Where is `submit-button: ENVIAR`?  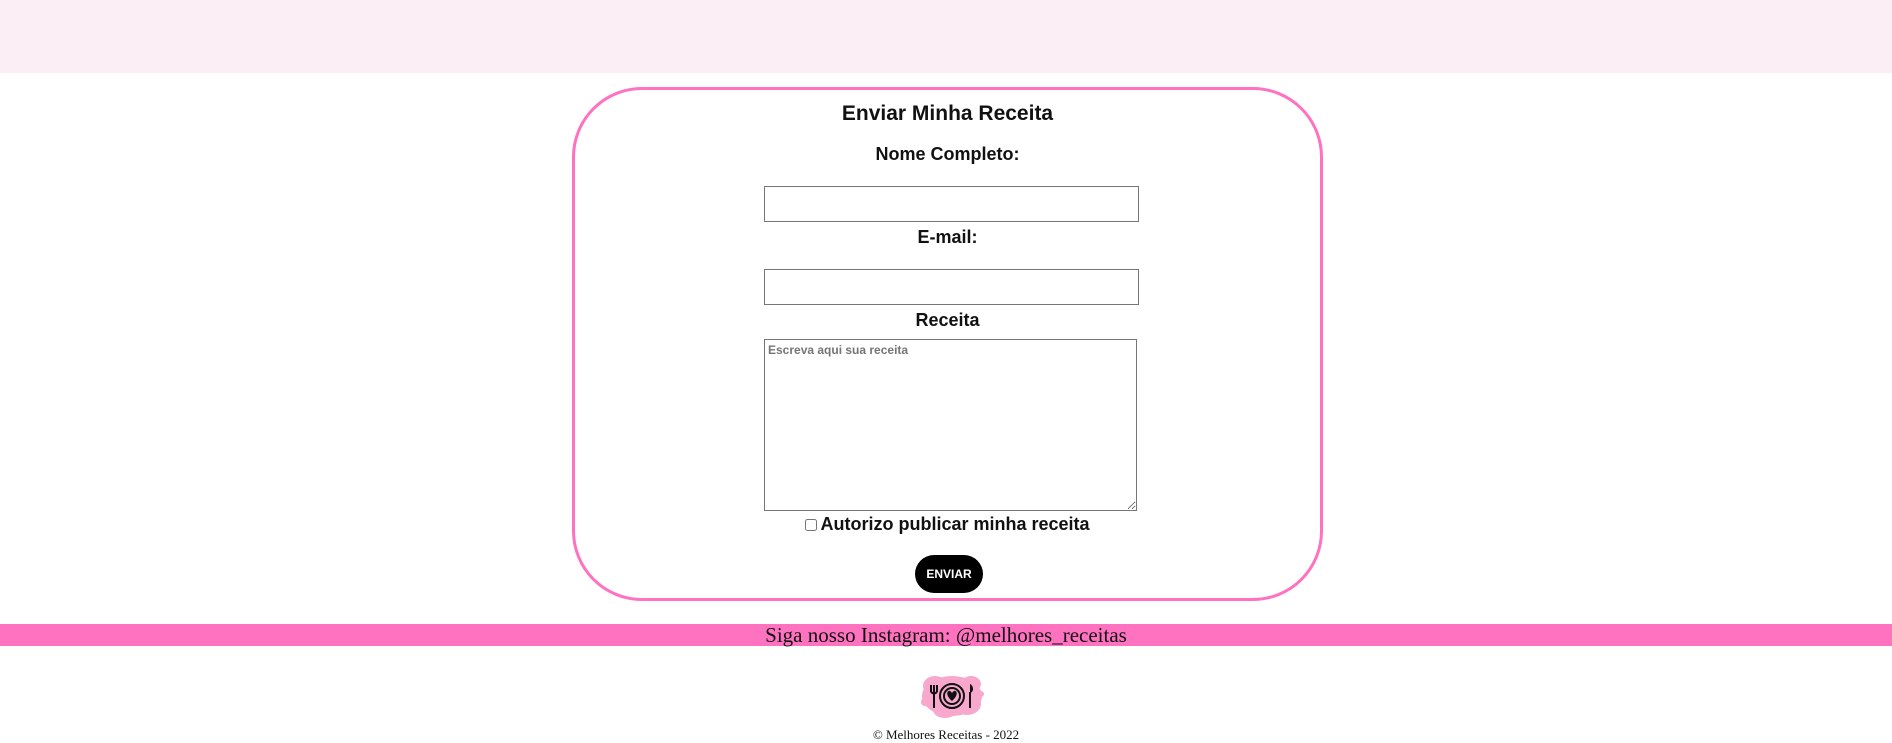
submit-button: ENVIAR is located at coordinates (949, 574).